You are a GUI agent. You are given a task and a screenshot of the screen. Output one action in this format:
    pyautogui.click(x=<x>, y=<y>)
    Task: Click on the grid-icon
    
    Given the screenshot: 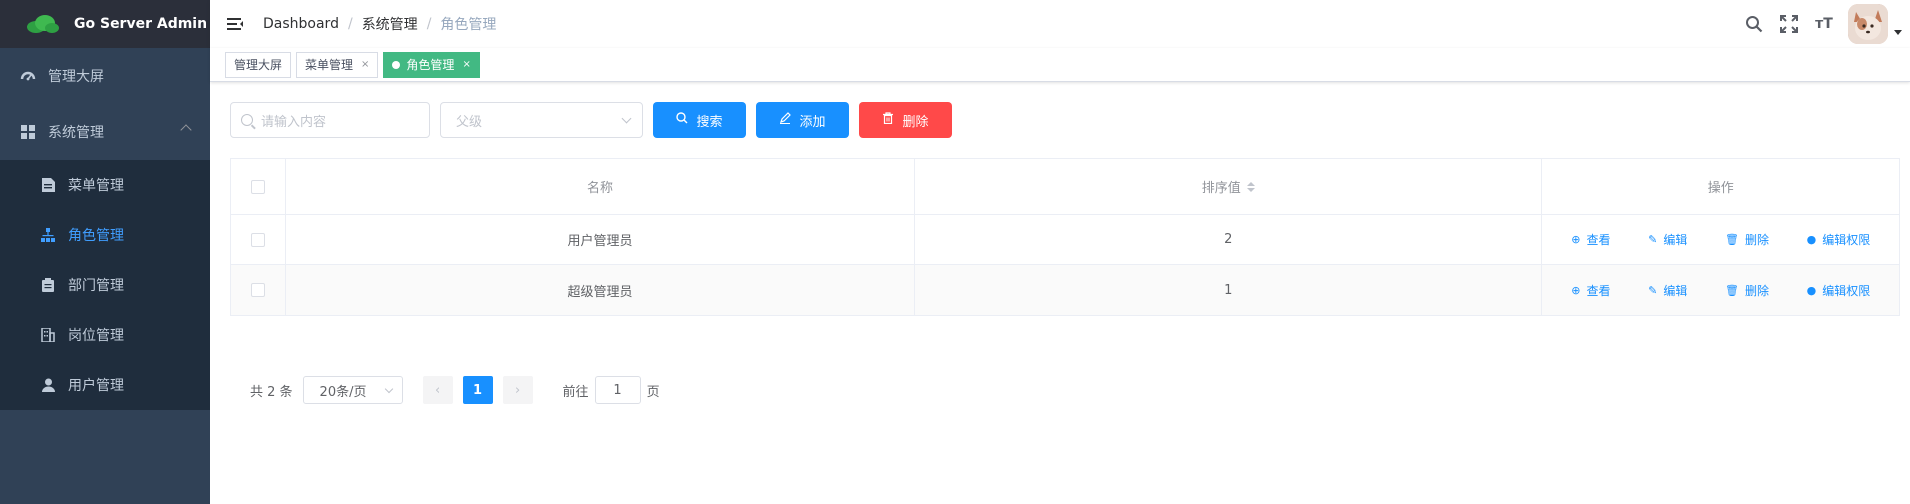 What is the action you would take?
    pyautogui.click(x=28, y=132)
    